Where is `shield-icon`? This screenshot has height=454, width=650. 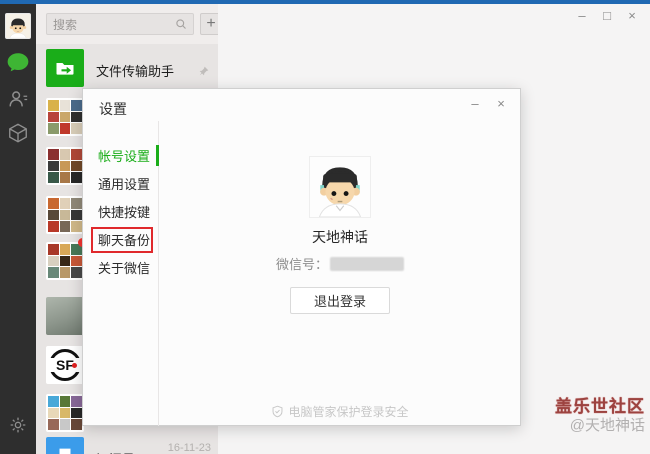 shield-icon is located at coordinates (278, 411).